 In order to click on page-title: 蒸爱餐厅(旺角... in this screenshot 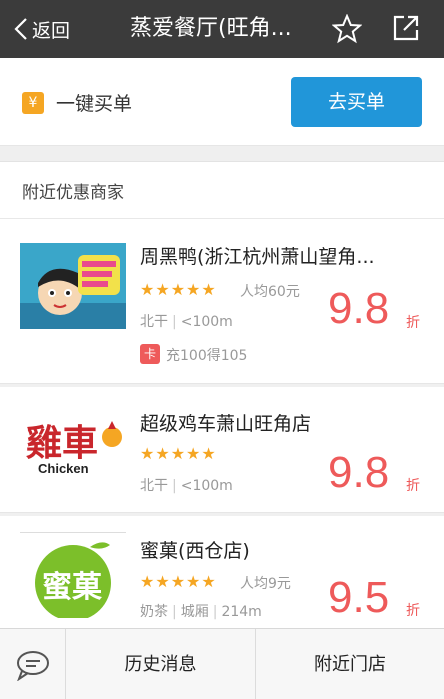, I will do `click(211, 28)`.